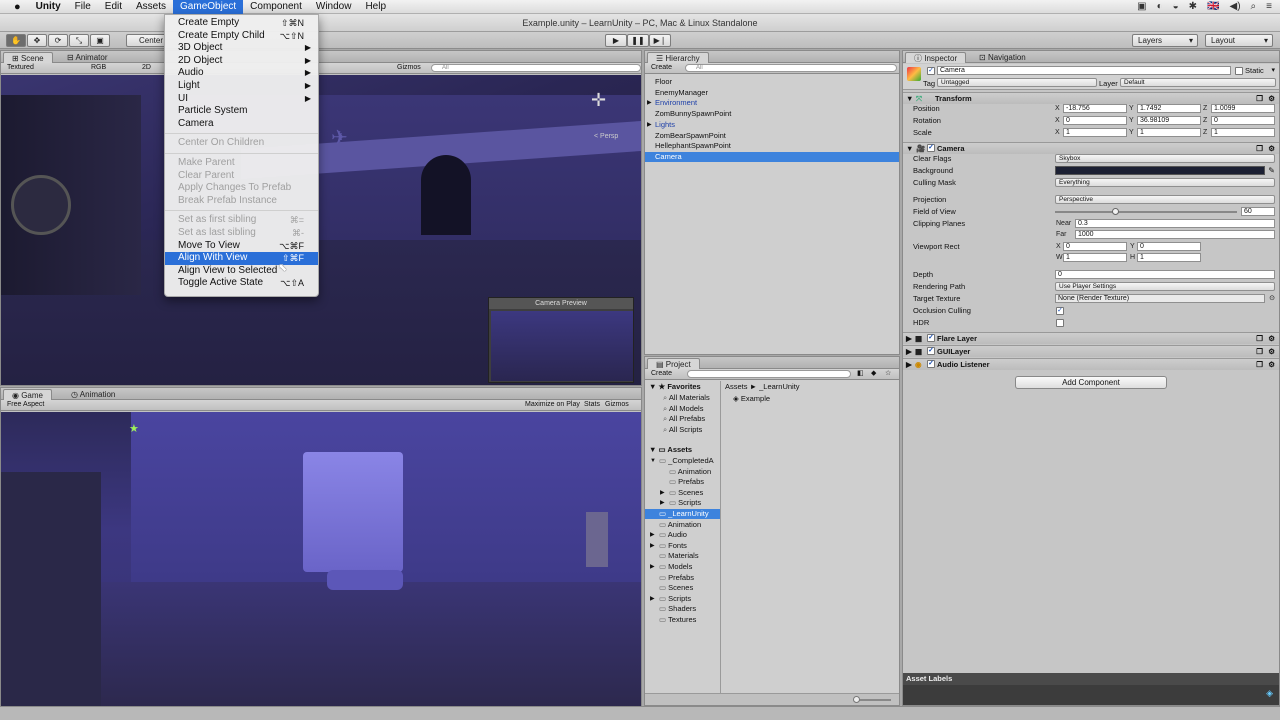  Describe the element at coordinates (20, 68) in the screenshot. I see `shading-mode-dropdown: Textured` at that location.